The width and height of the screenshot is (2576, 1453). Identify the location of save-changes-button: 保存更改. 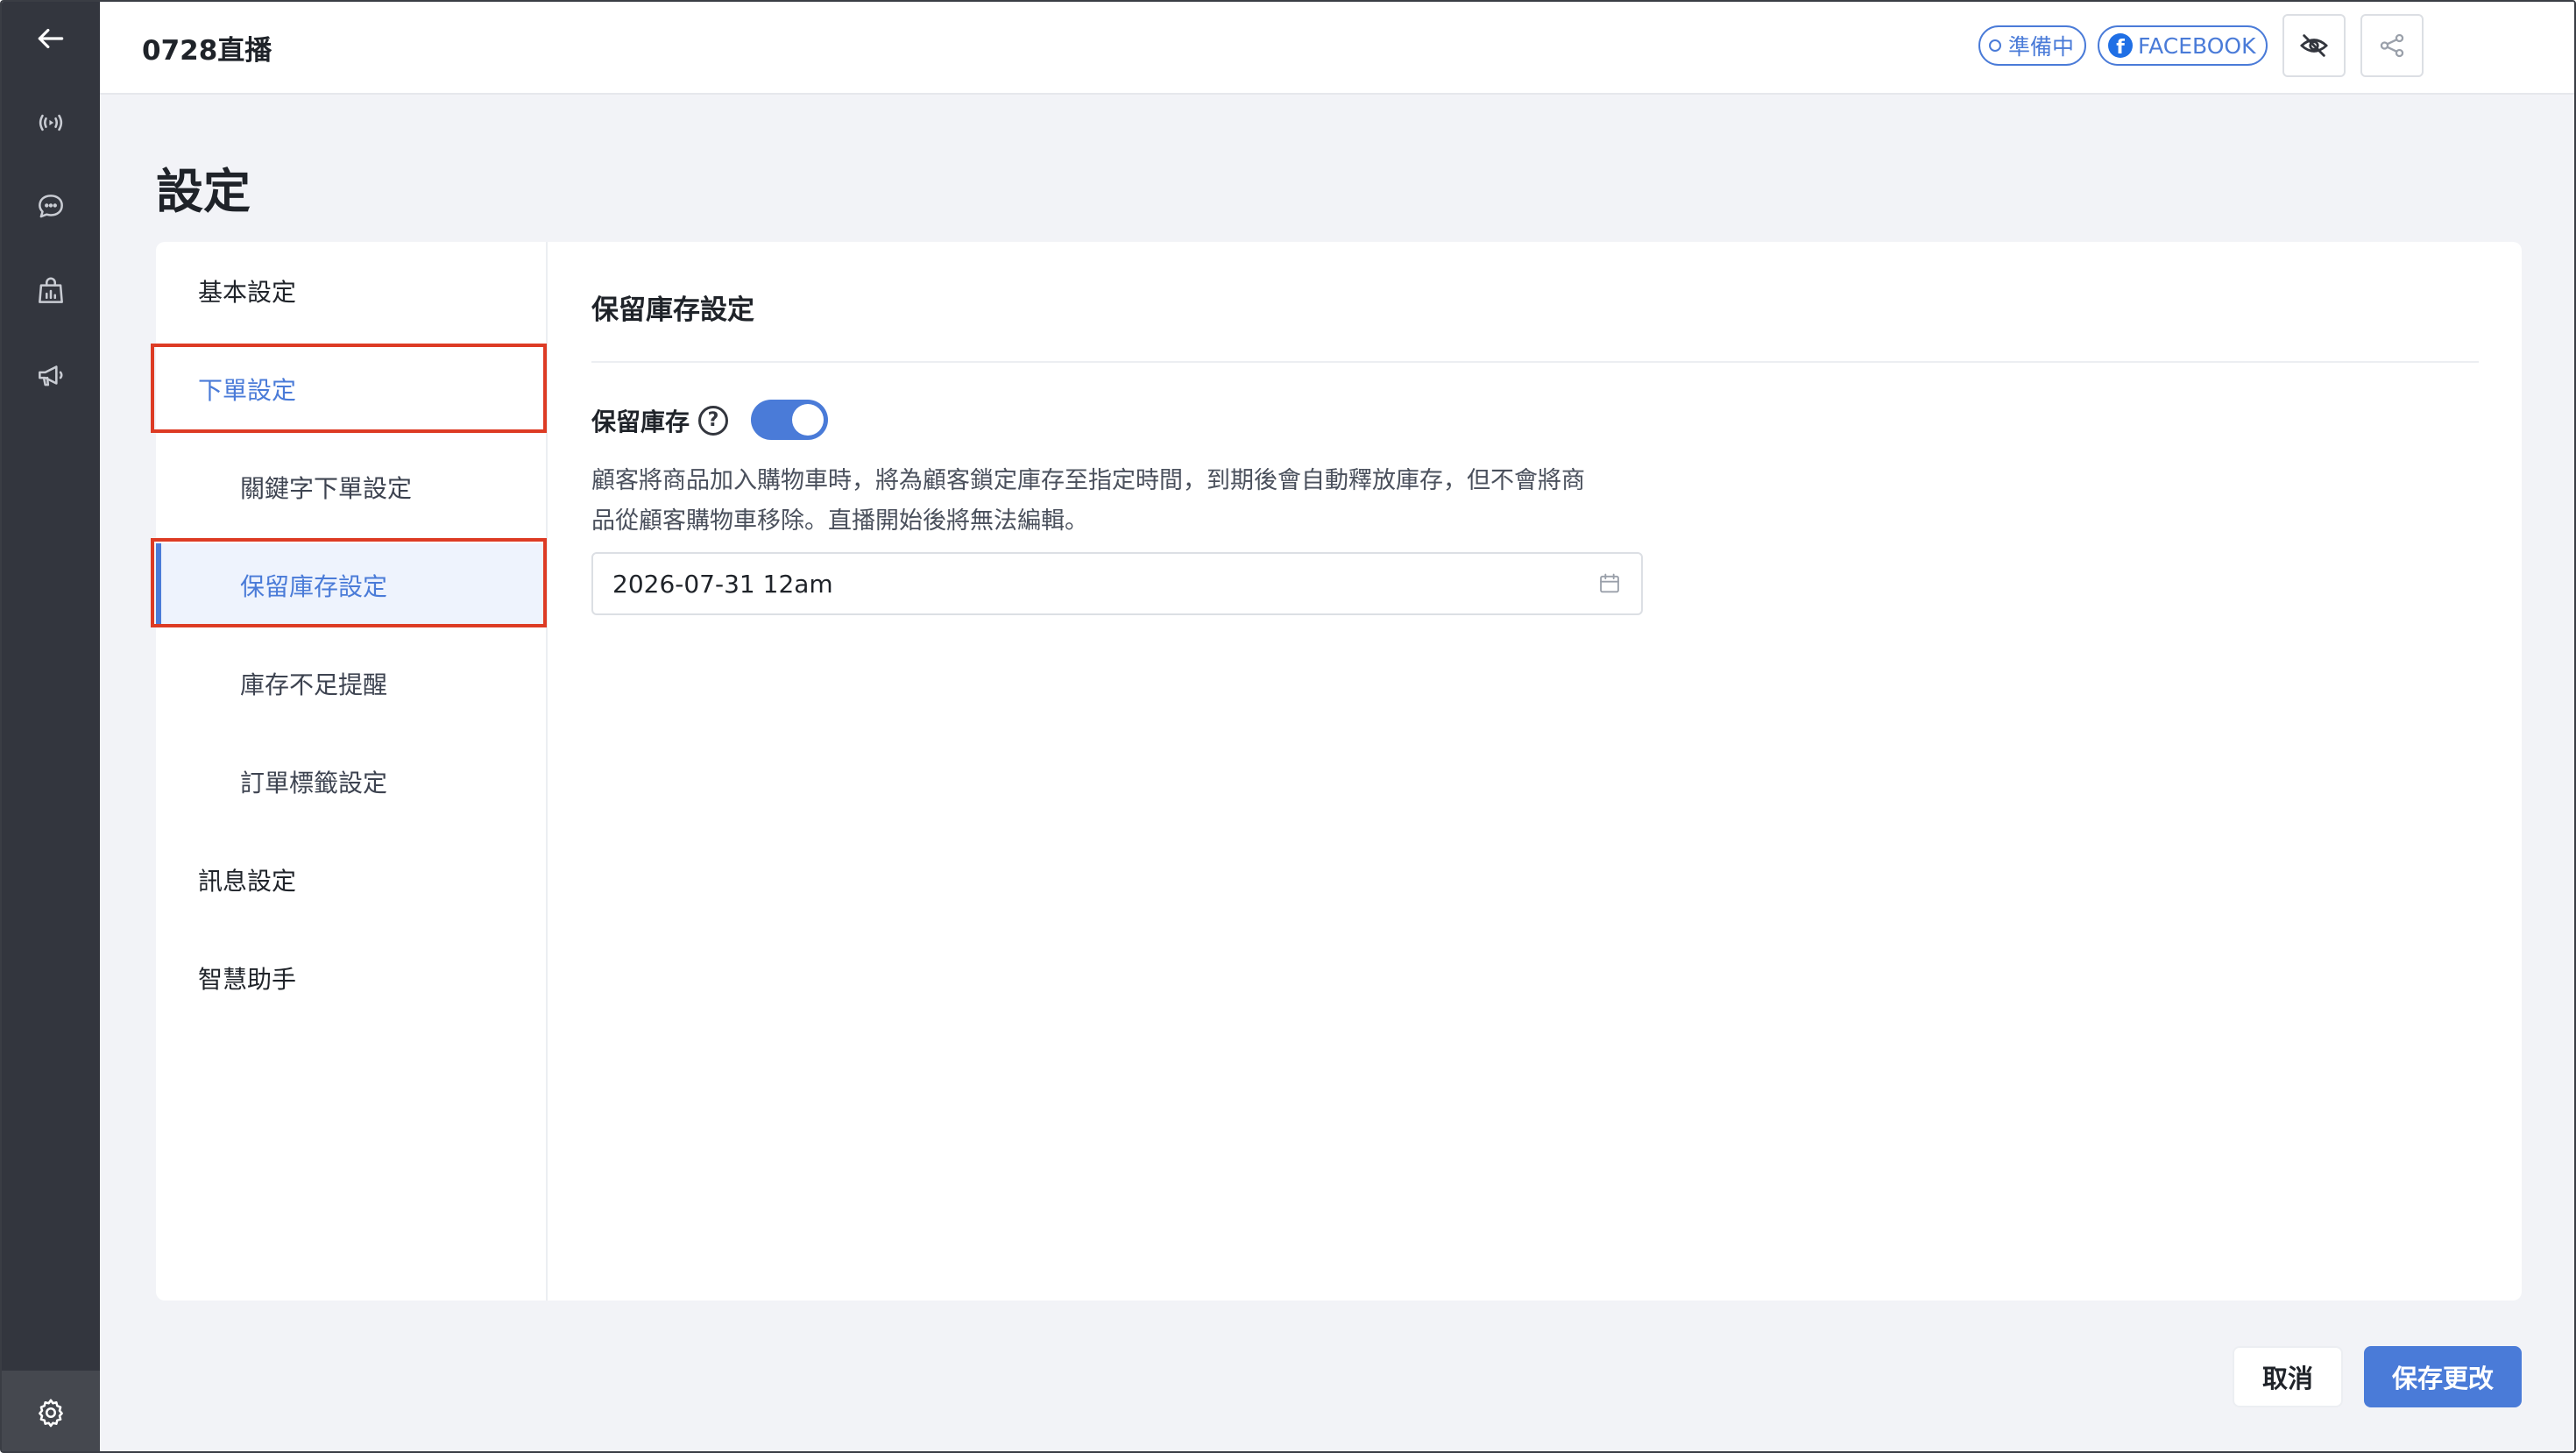
(2443, 1376).